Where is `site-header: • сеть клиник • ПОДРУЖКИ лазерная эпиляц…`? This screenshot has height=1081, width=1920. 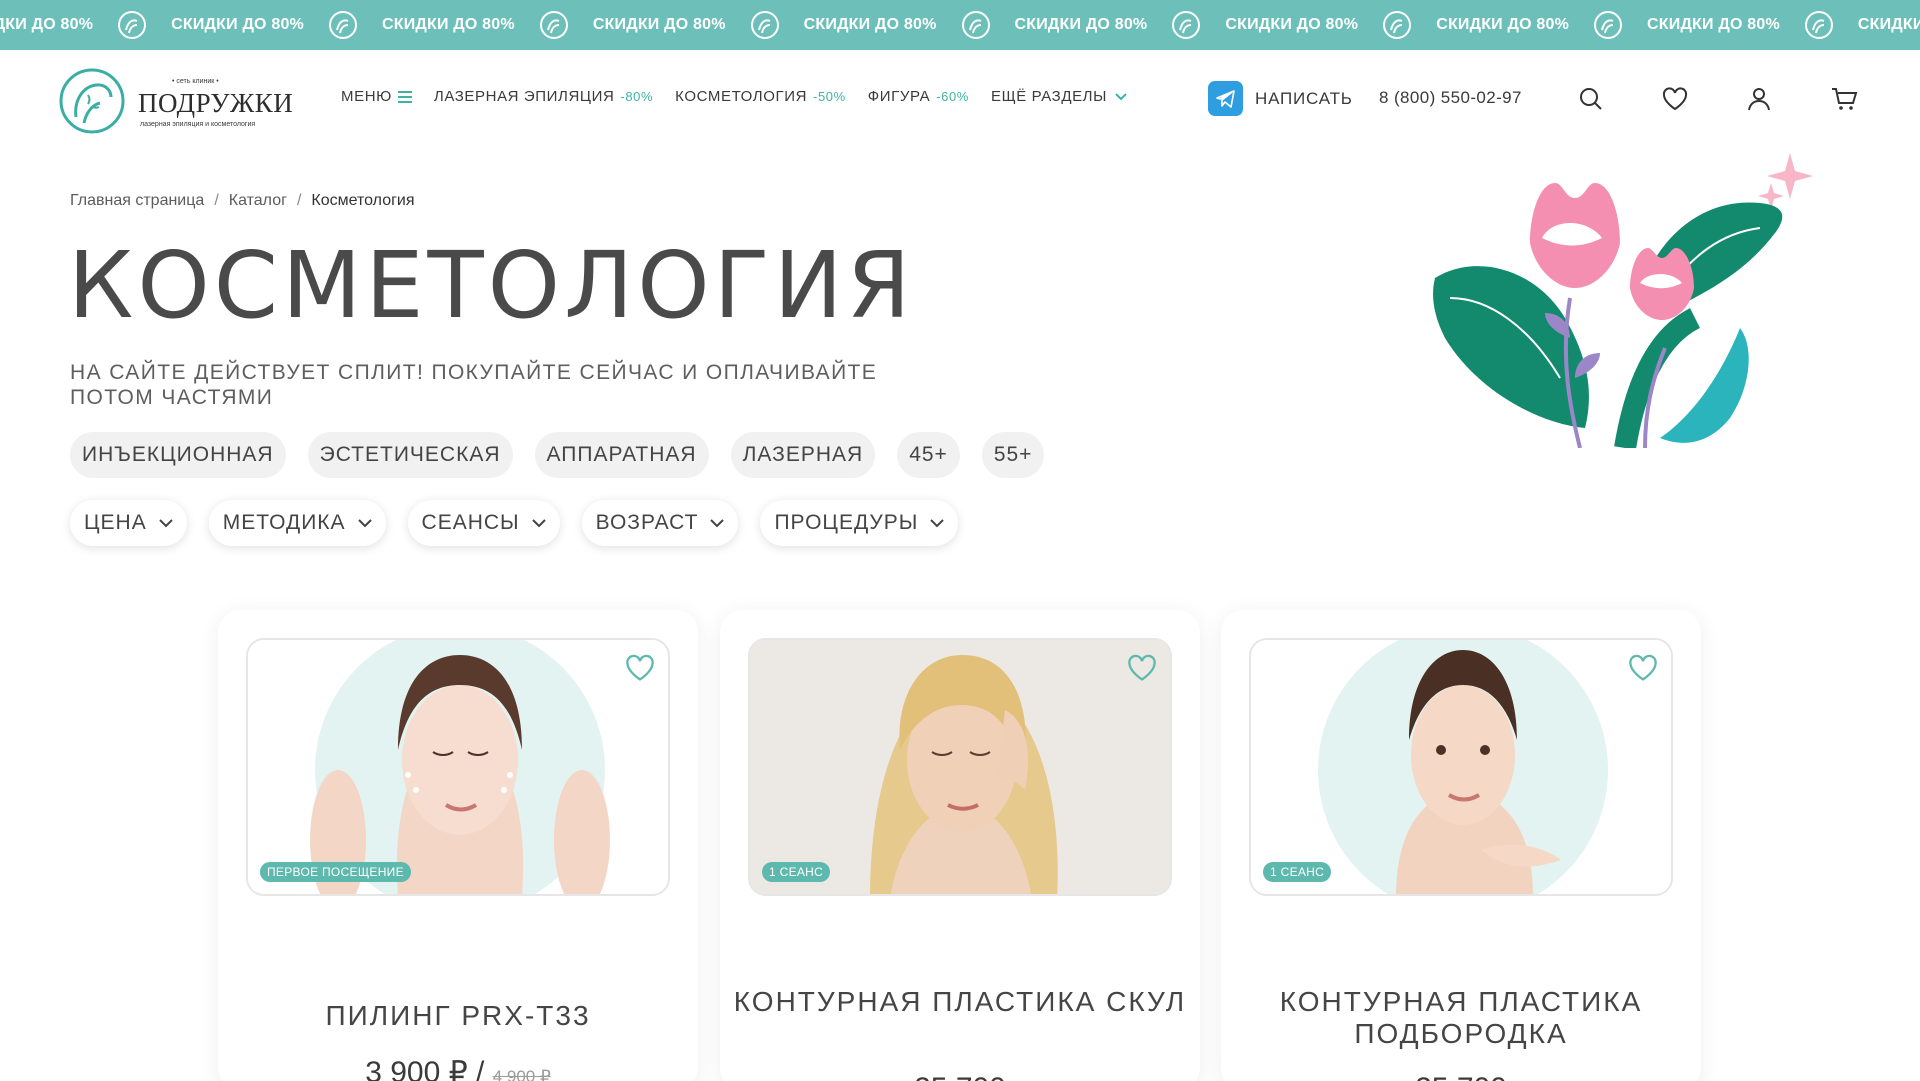
site-header: • сеть клиник • ПОДРУЖКИ лазерная эпиляц… is located at coordinates (960, 100).